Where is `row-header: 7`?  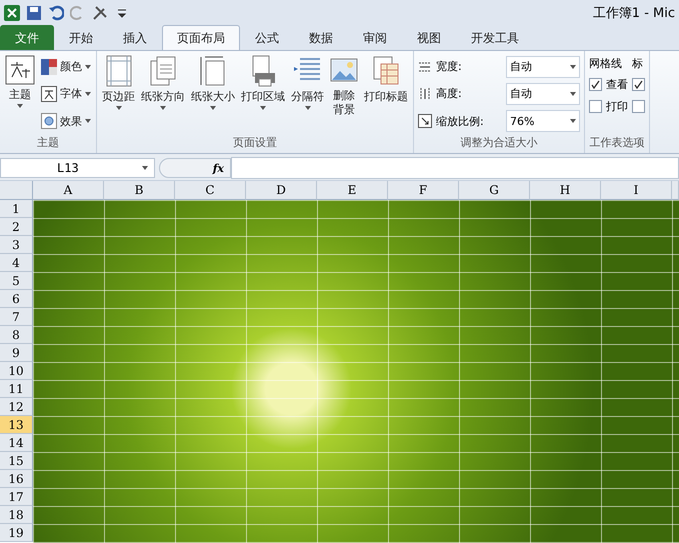
row-header: 7 is located at coordinates (16, 317).